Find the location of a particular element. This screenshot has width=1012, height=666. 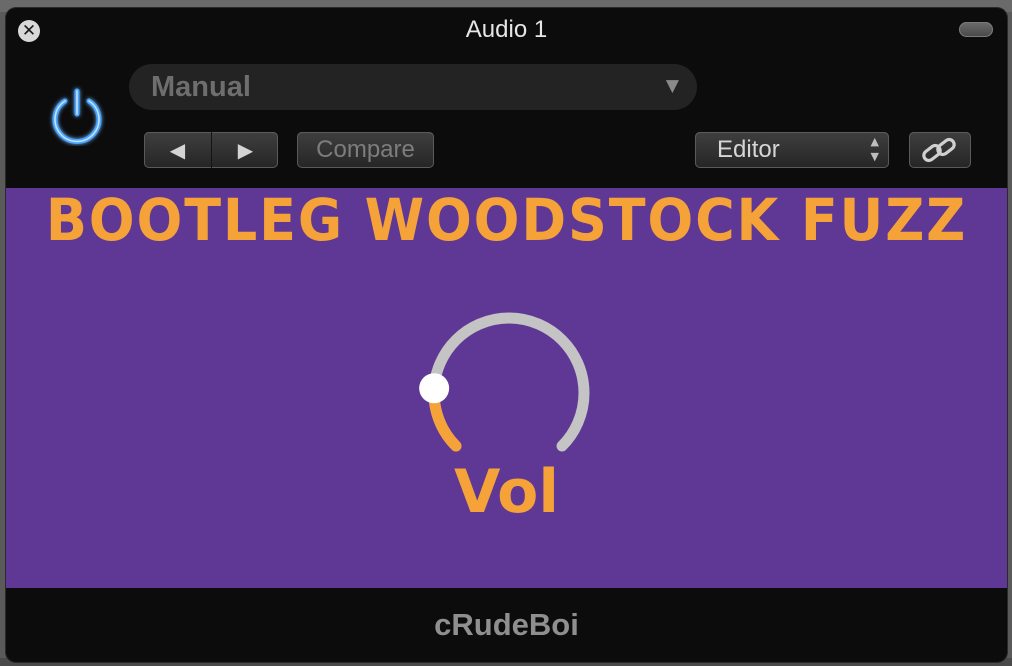

developer-name: cRudeBoi is located at coordinates (506, 624).